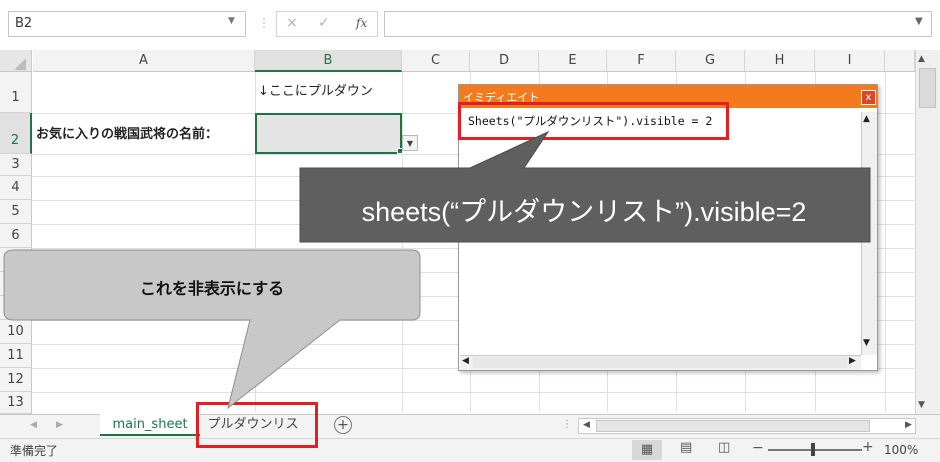 The width and height of the screenshot is (940, 462). I want to click on row-header-7: 7, so click(16, 260).